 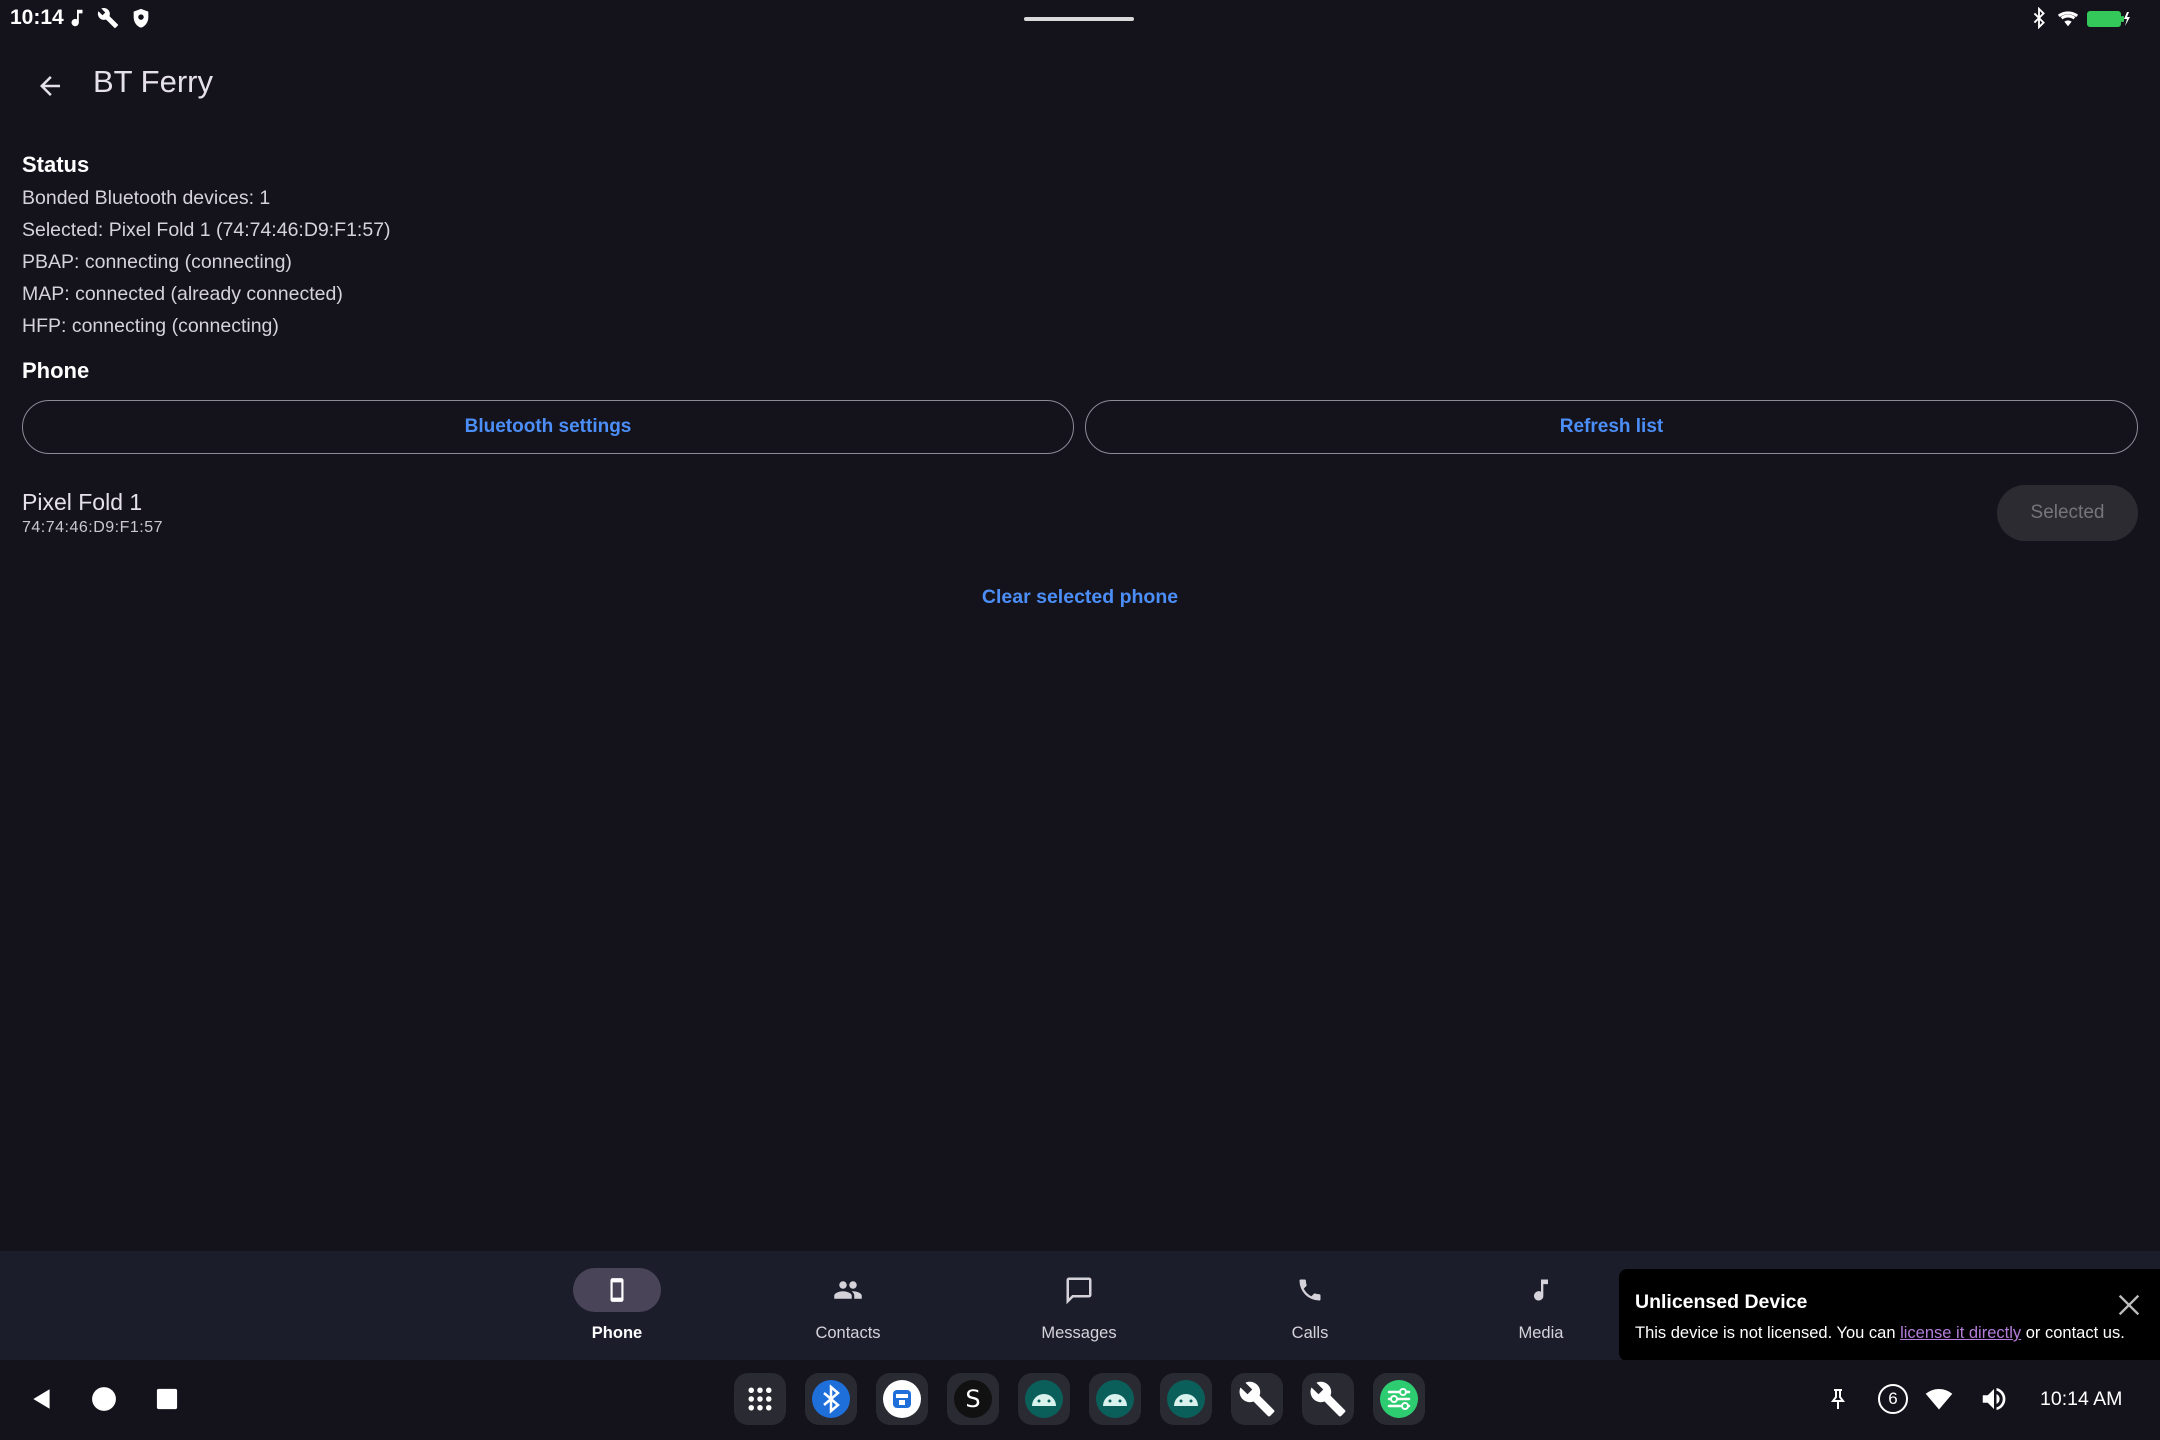 I want to click on license-link: license it directly, so click(x=1960, y=1333).